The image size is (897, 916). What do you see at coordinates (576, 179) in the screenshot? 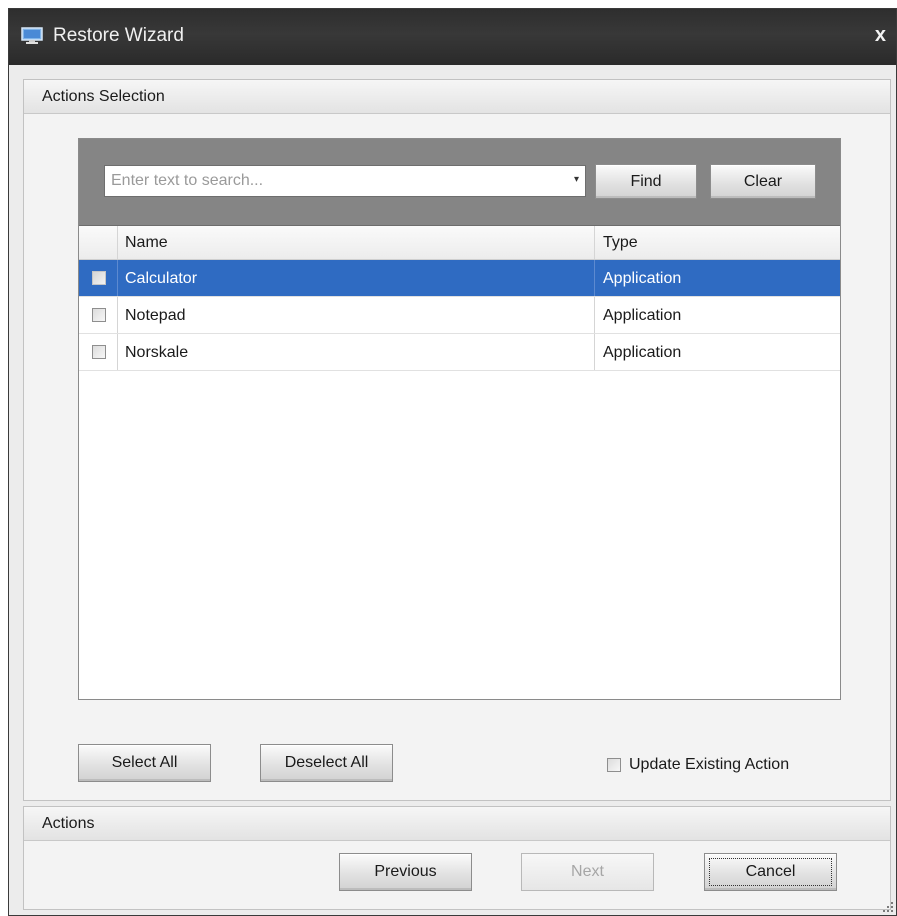
I see `chevron-down-icon: ▾` at bounding box center [576, 179].